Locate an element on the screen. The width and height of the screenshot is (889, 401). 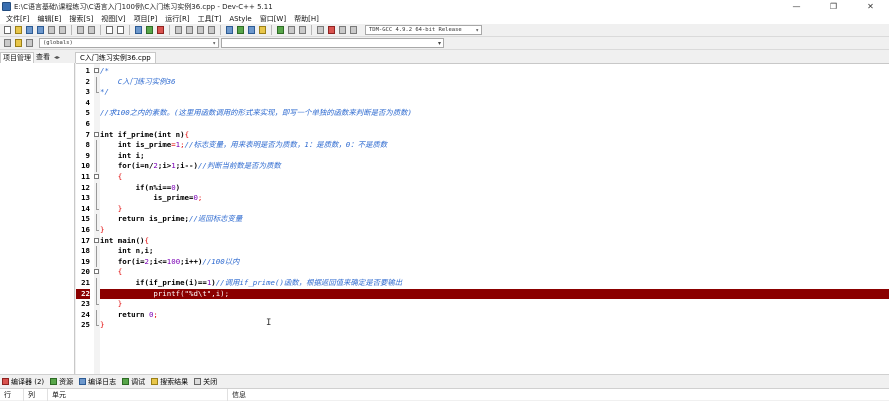
new-file-icon is located at coordinates (7, 30).